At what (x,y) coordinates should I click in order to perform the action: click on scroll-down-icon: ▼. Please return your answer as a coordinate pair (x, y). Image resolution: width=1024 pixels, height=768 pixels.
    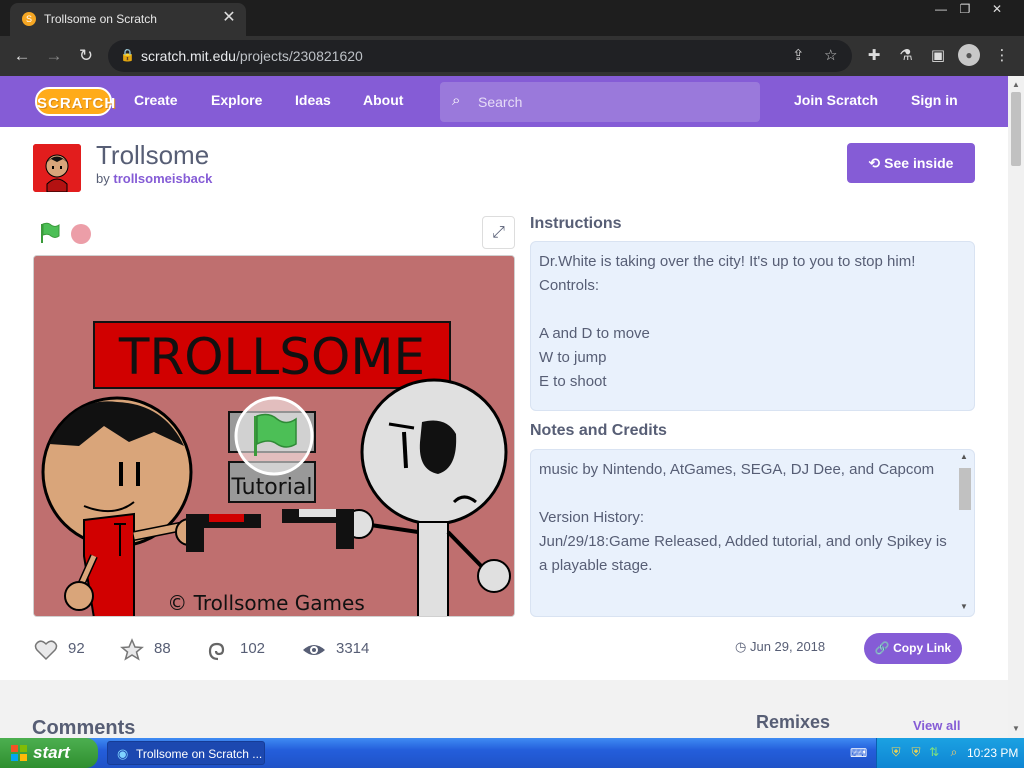
    Looking at the image, I should click on (964, 606).